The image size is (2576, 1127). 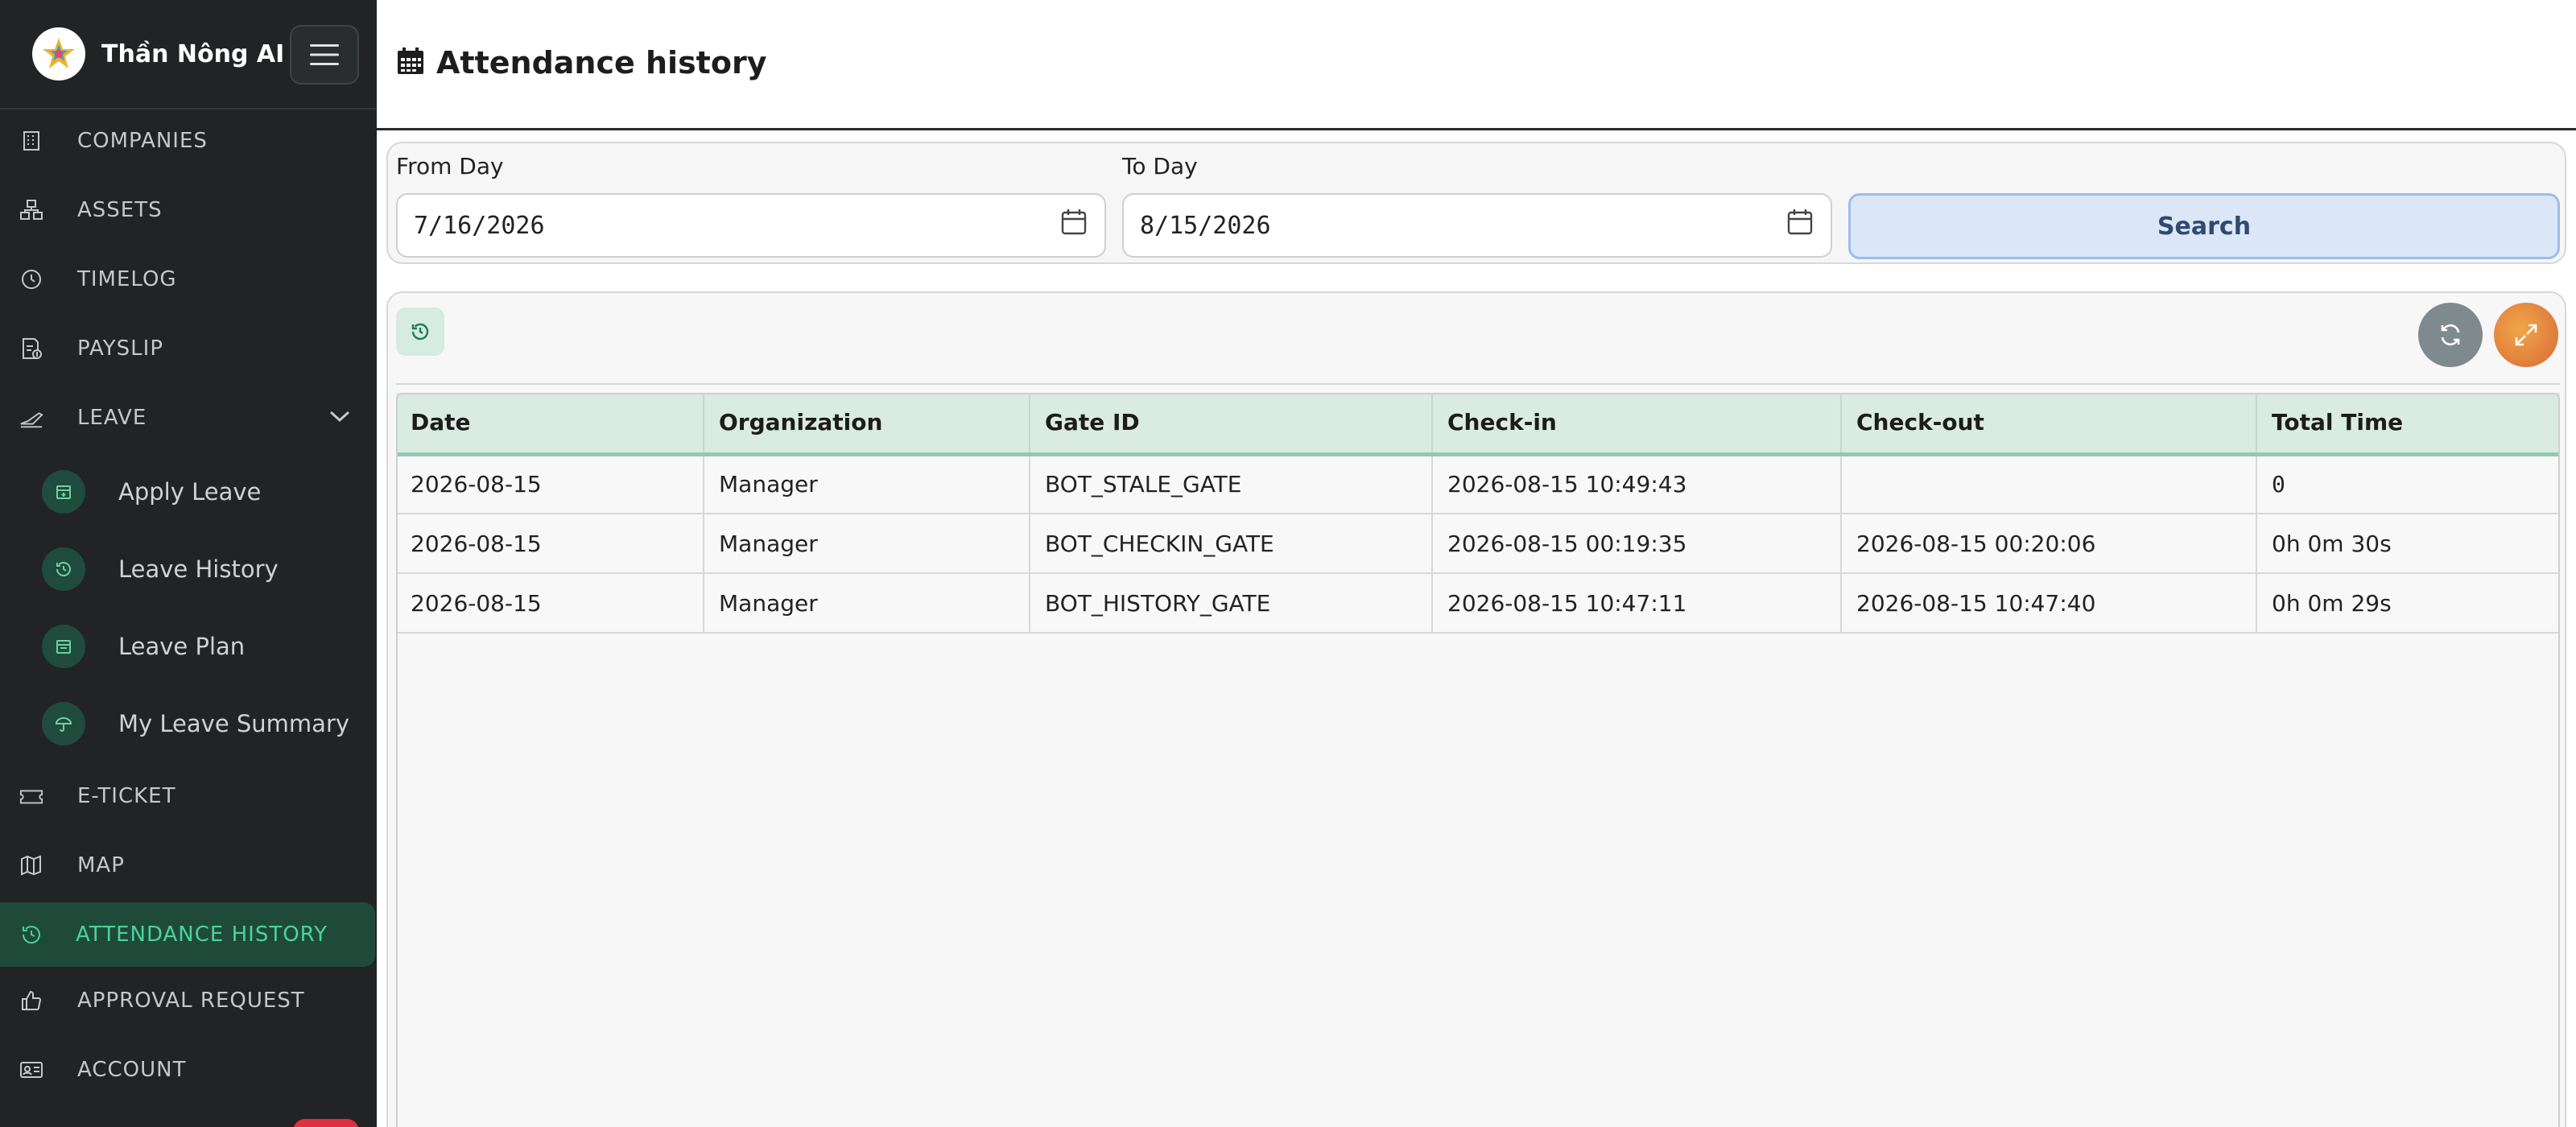 I want to click on sidebar-item-label: TIMELOG, so click(x=127, y=279).